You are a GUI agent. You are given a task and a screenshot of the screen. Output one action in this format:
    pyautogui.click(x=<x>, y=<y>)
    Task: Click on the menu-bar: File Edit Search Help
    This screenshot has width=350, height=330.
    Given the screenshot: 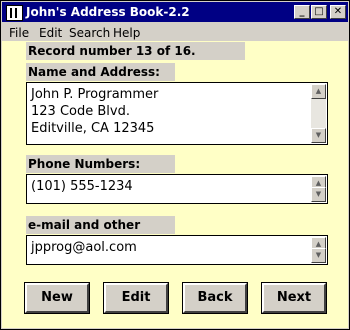 What is the action you would take?
    pyautogui.click(x=175, y=32)
    